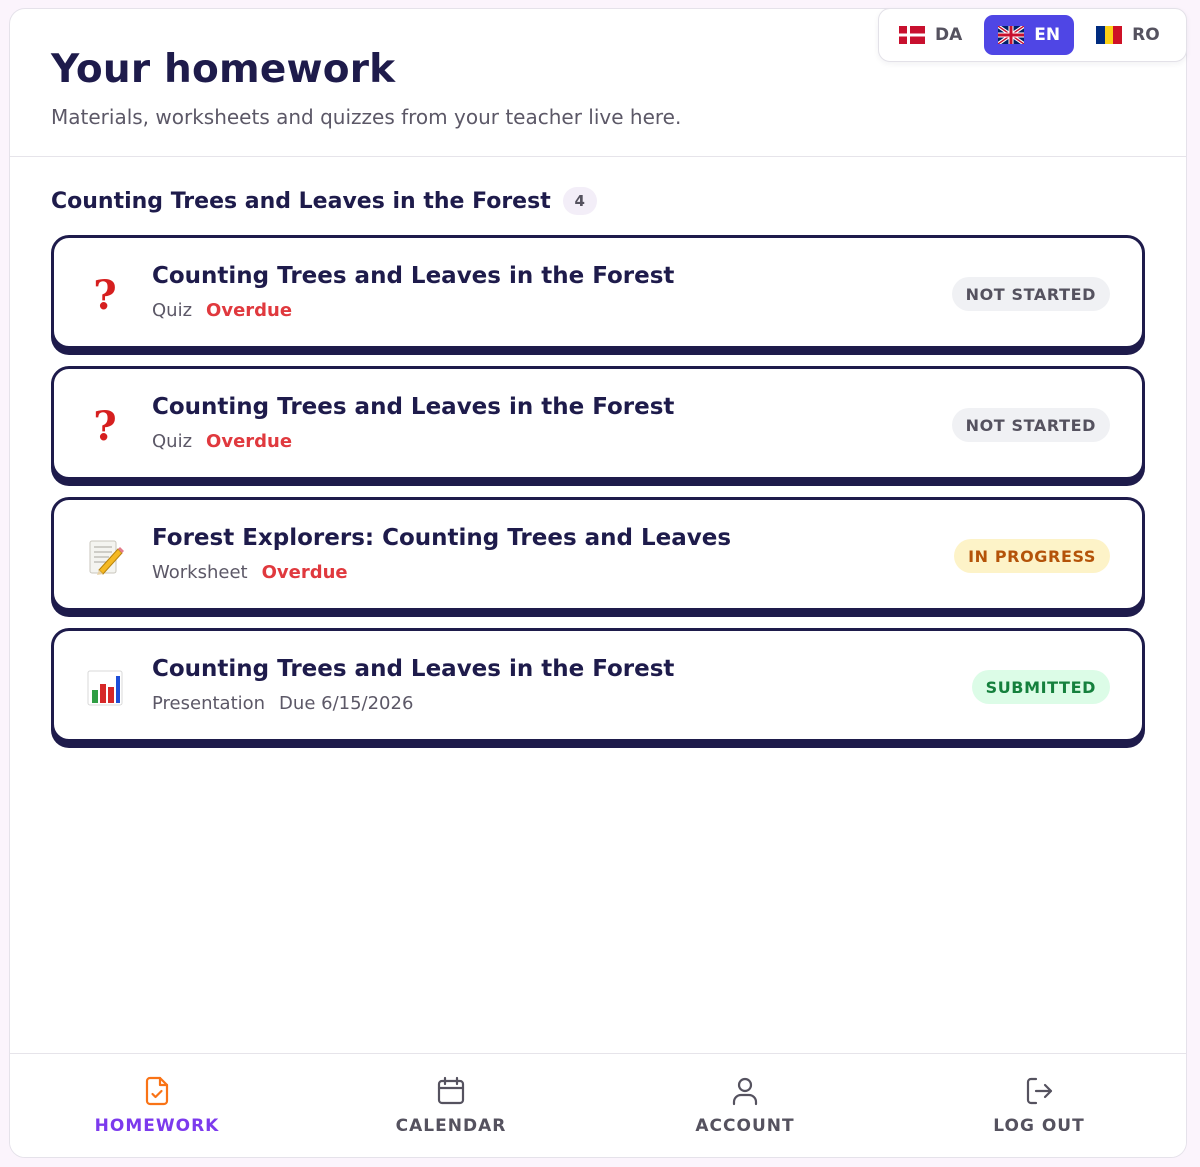 The width and height of the screenshot is (1200, 1167). Describe the element at coordinates (745, 1091) in the screenshot. I see `user-icon` at that location.